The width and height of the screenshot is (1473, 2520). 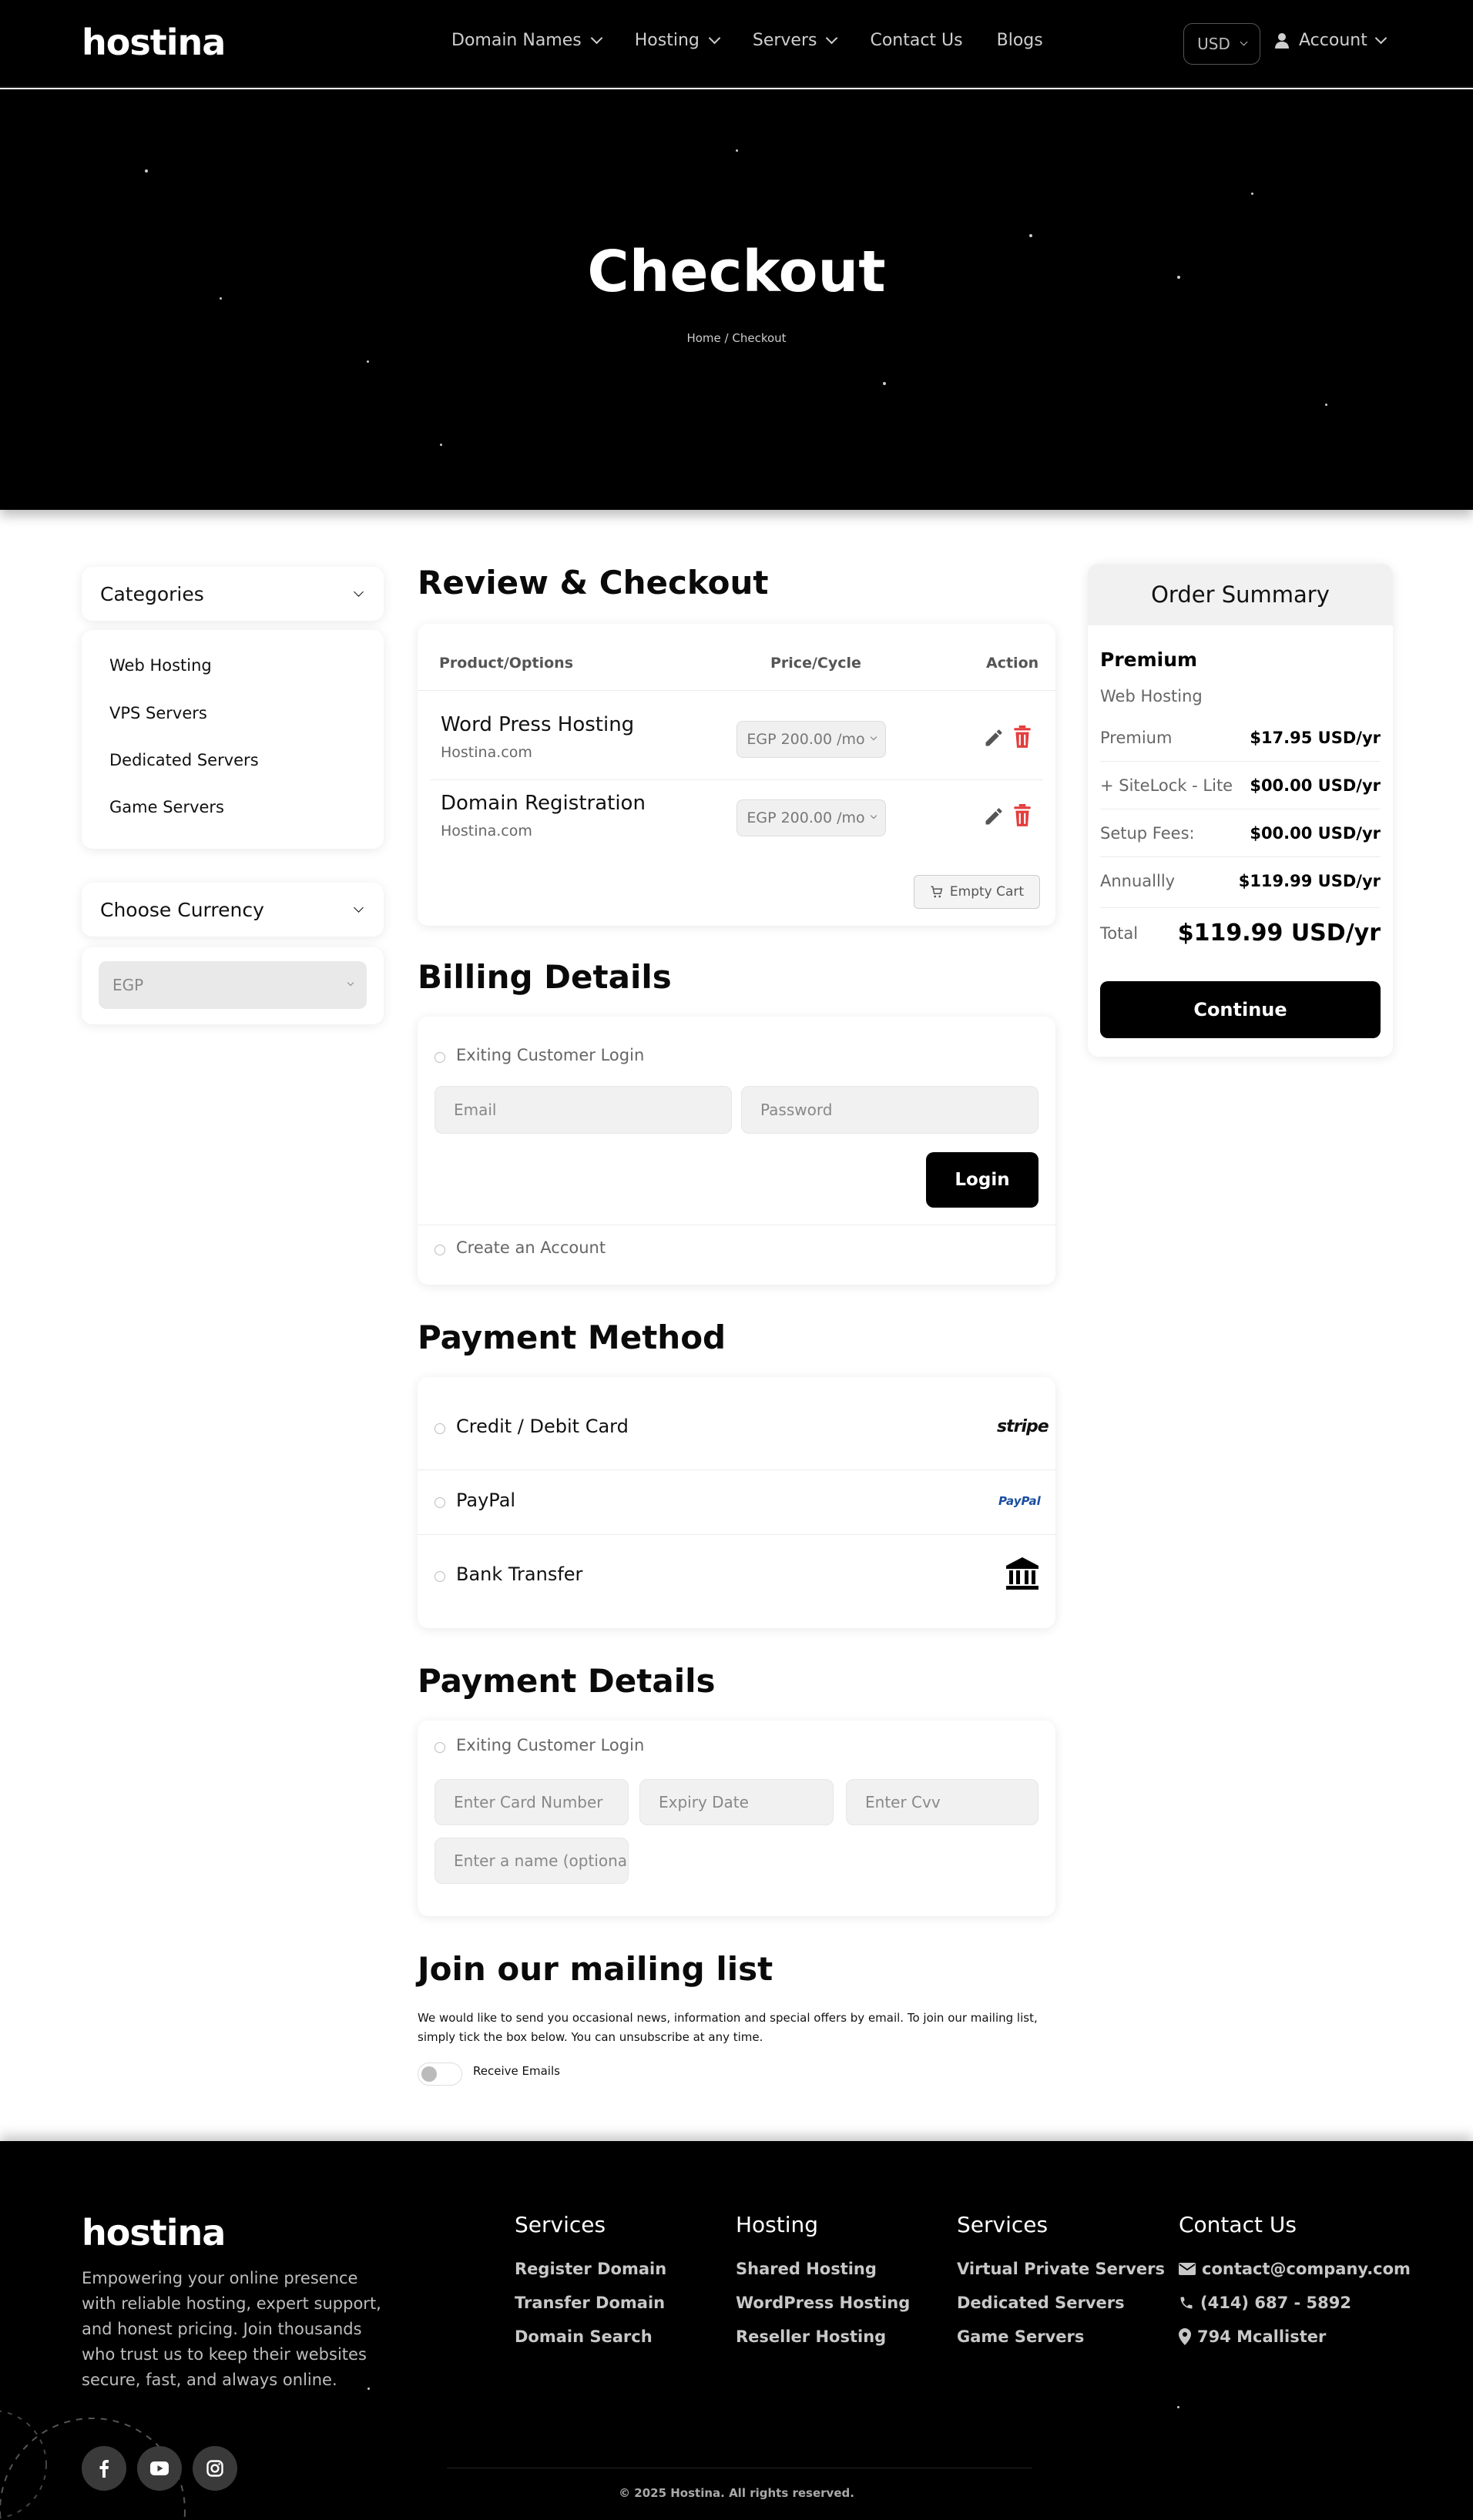 I want to click on col-action: Action, so click(x=1013, y=664).